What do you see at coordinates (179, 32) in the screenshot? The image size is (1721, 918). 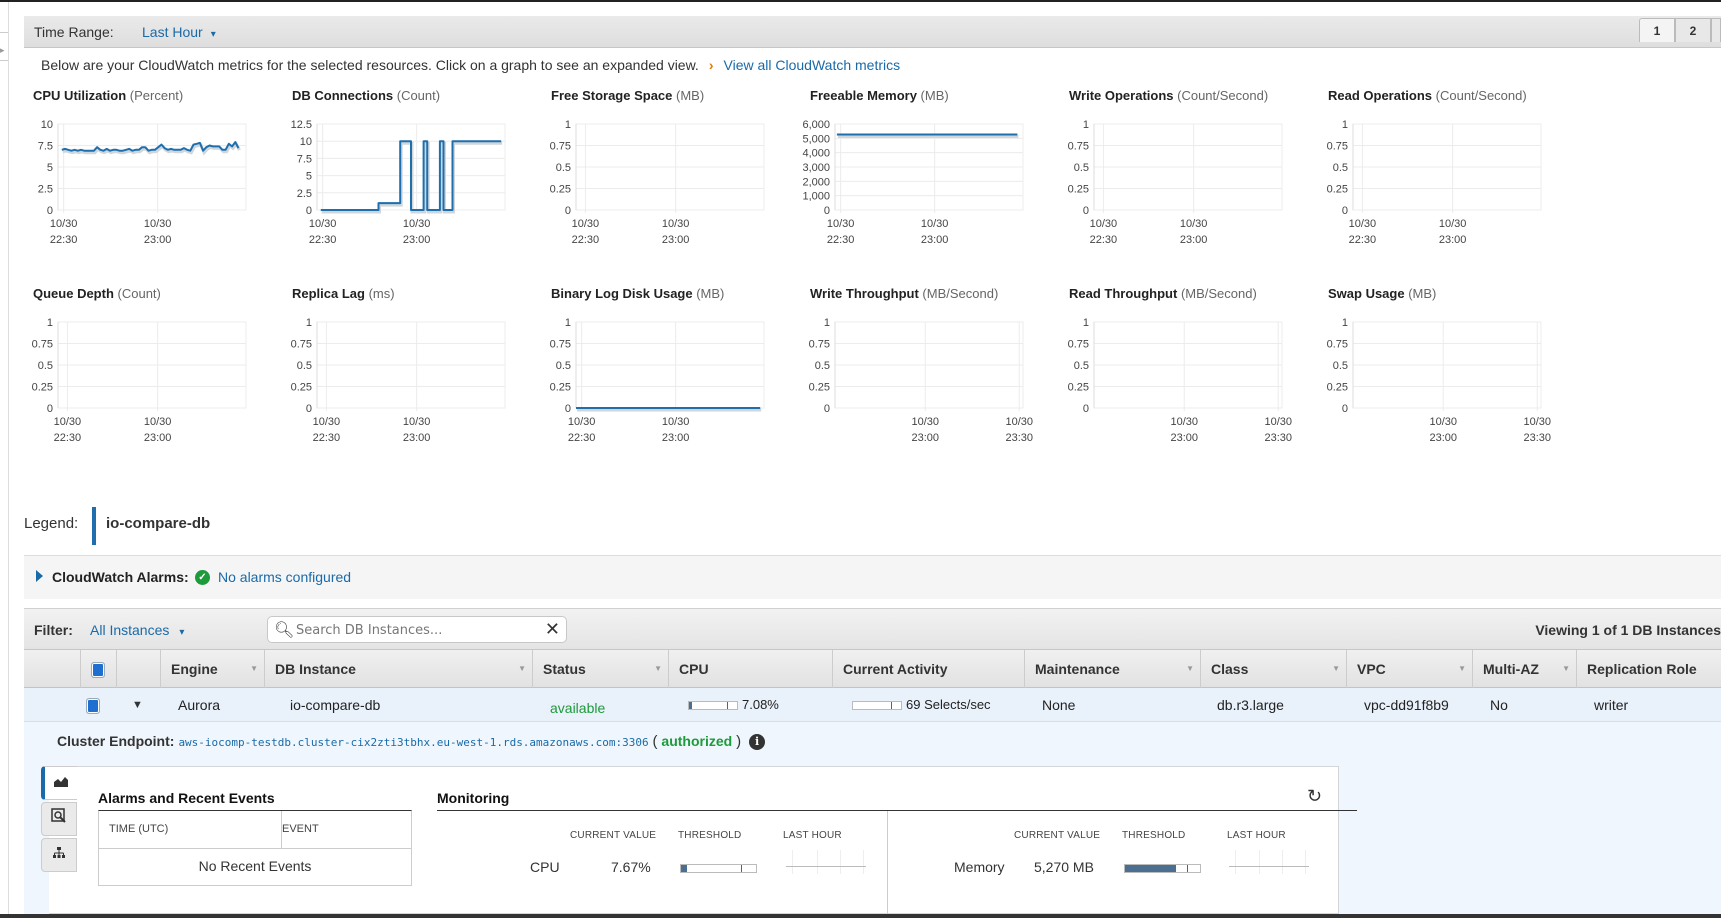 I see `time-range-dropdown: Last Hour ▾` at bounding box center [179, 32].